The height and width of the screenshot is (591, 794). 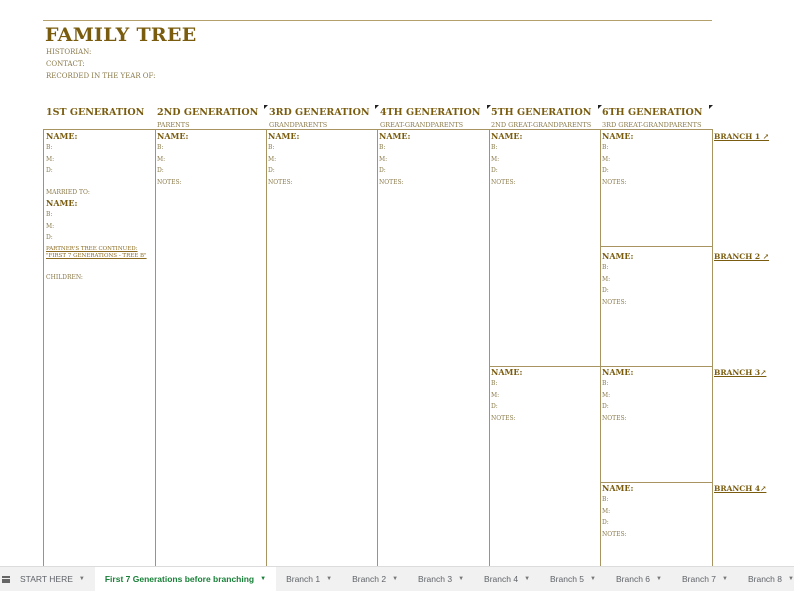 What do you see at coordinates (541, 125) in the screenshot?
I see `gen-sub-5: 2ND GREAT-GRANDPARENTS` at bounding box center [541, 125].